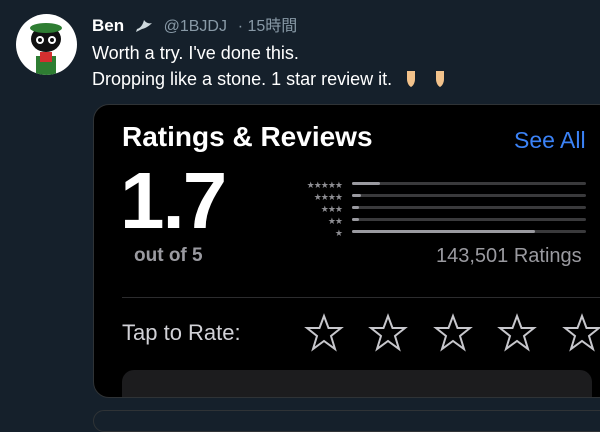 Image resolution: width=600 pixels, height=432 pixels. Describe the element at coordinates (312, 209) in the screenshot. I see `star-levels: ★★★★★ ★★★★ ★★★ ★★ ★` at that location.